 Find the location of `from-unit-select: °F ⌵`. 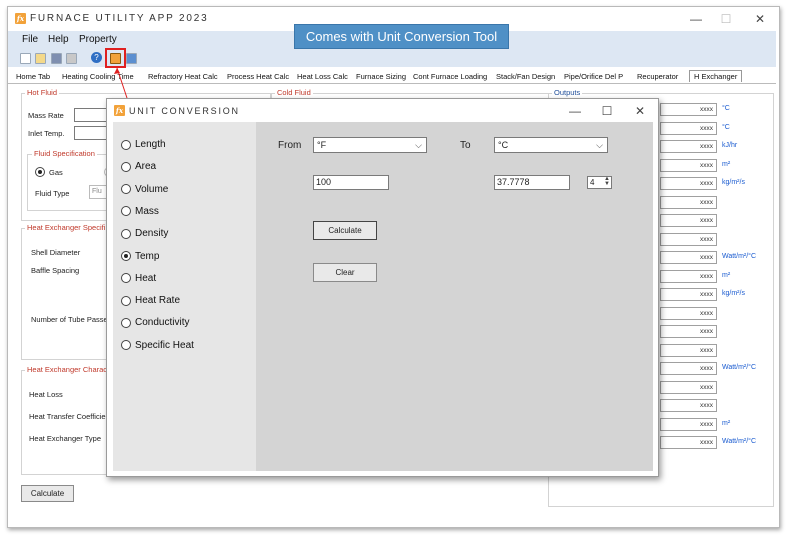

from-unit-select: °F ⌵ is located at coordinates (370, 145).